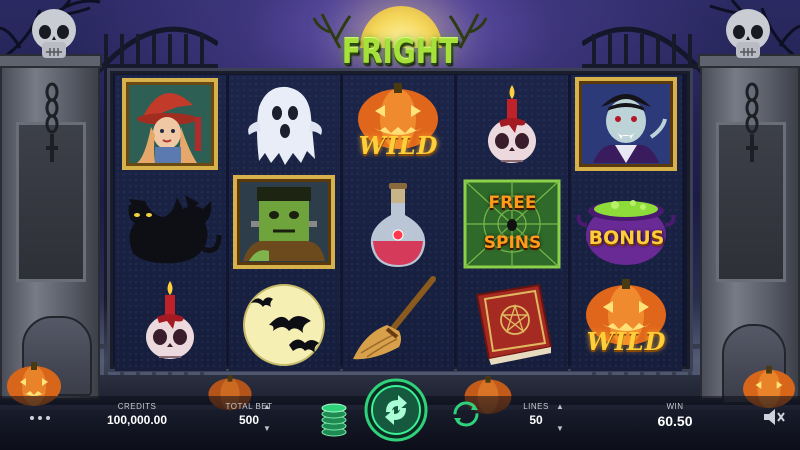 The height and width of the screenshot is (450, 800). I want to click on bet-increase-button: ▲, so click(268, 407).